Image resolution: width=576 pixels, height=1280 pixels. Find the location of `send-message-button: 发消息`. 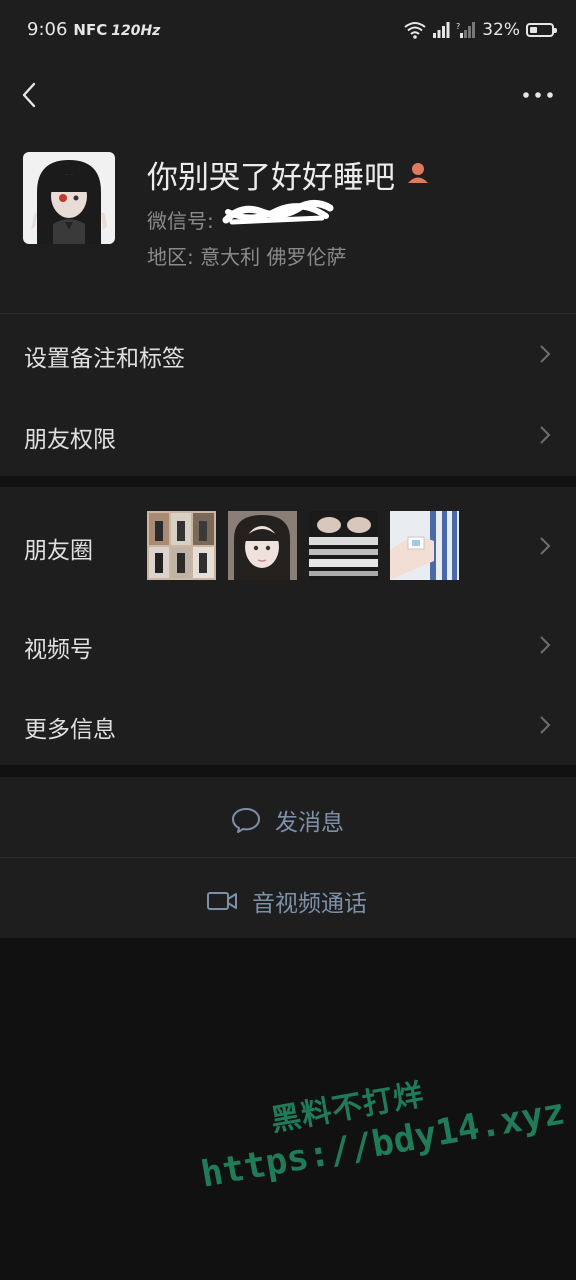

send-message-button: 发消息 is located at coordinates (288, 817).